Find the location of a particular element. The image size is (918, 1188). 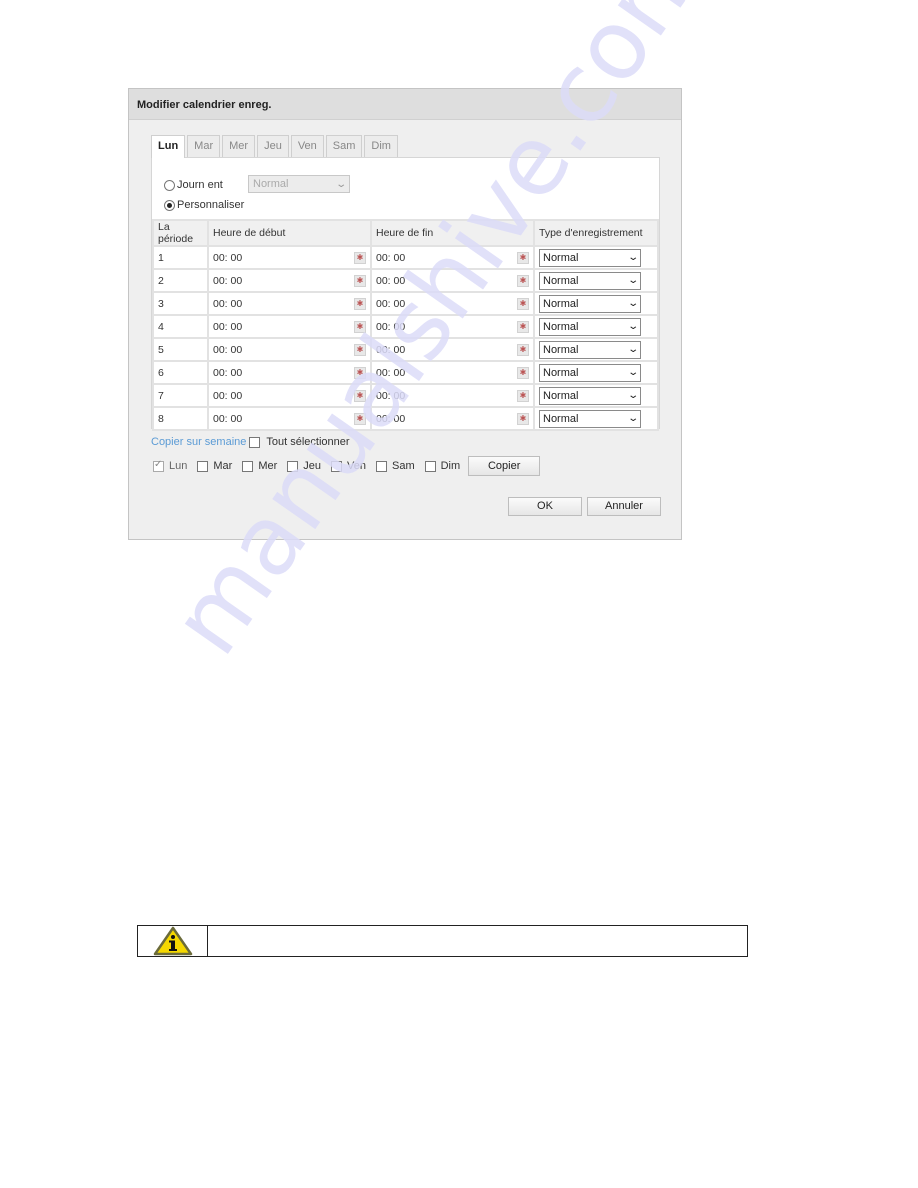

tab-jeu: Jeu is located at coordinates (273, 146).